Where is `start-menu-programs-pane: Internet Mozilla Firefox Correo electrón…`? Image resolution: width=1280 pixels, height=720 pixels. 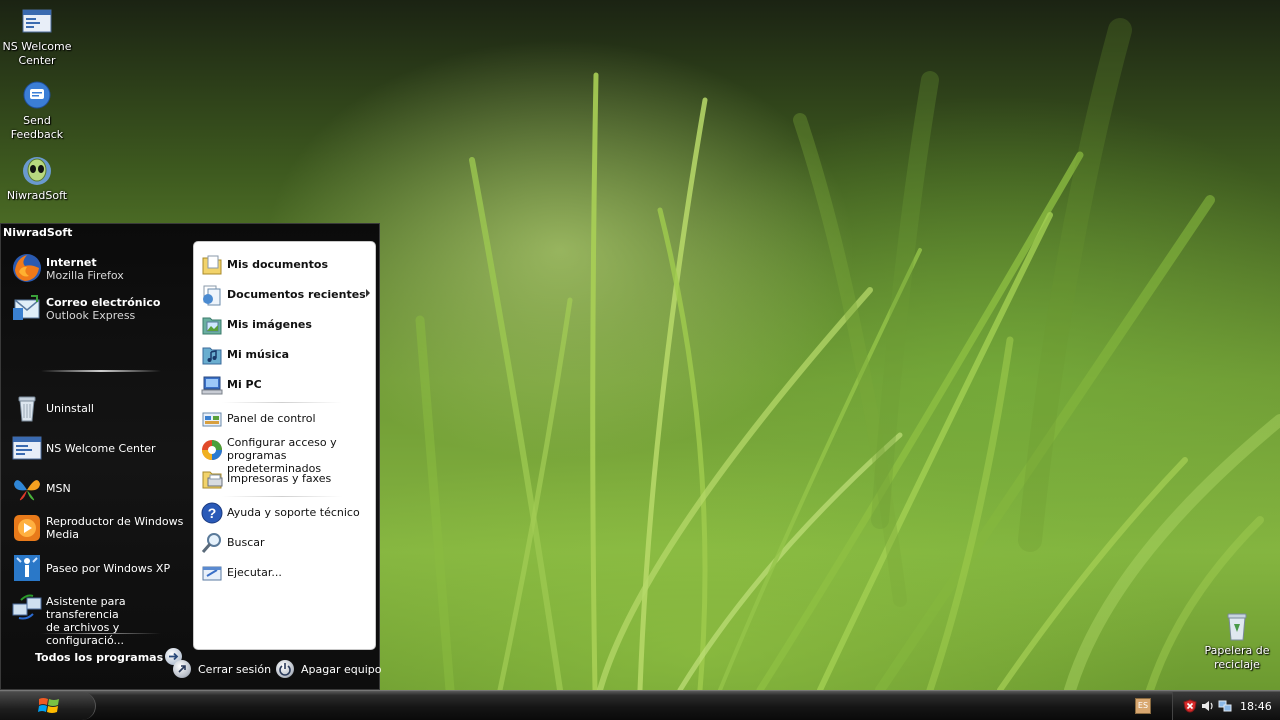
start-menu-programs-pane: Internet Mozilla Firefox Correo electrón… is located at coordinates (96, 456).